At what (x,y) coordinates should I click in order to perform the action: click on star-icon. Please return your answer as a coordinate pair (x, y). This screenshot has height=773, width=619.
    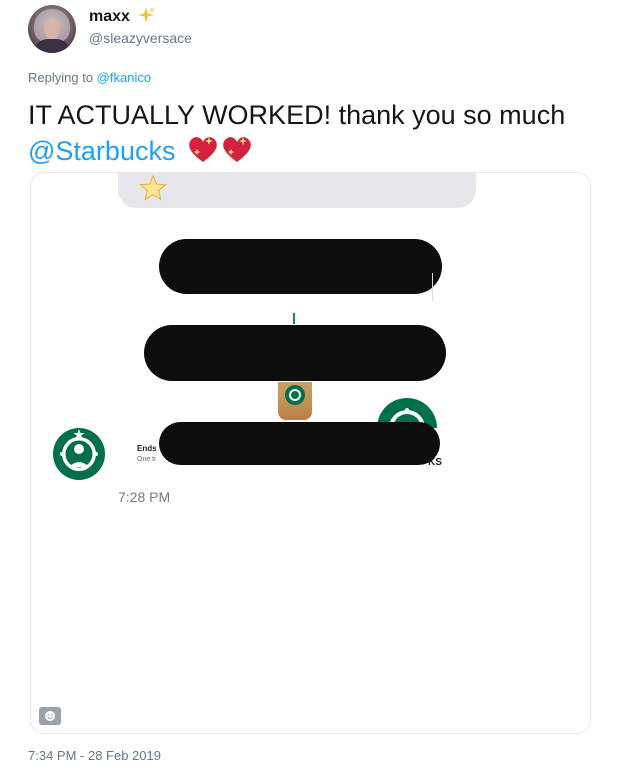
    Looking at the image, I should click on (153, 188).